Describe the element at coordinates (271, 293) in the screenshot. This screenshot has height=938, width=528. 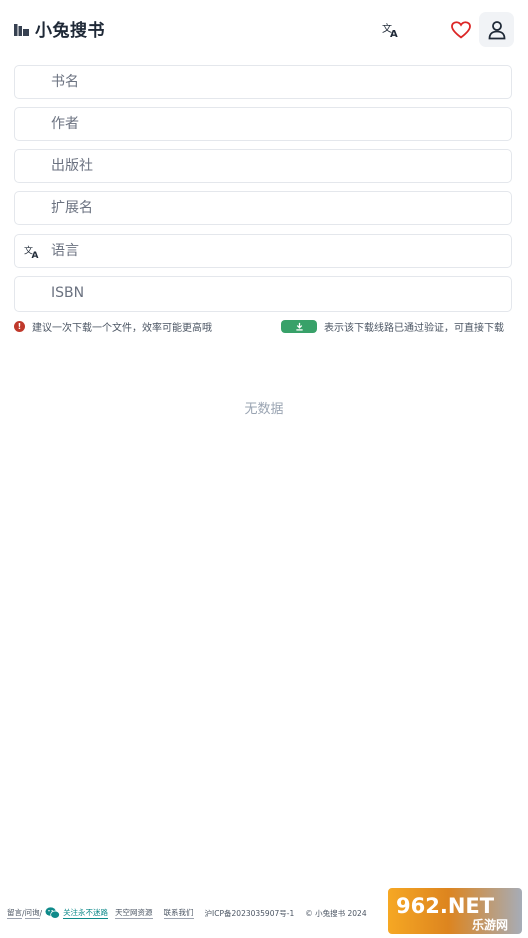
I see `isbn-input` at that location.